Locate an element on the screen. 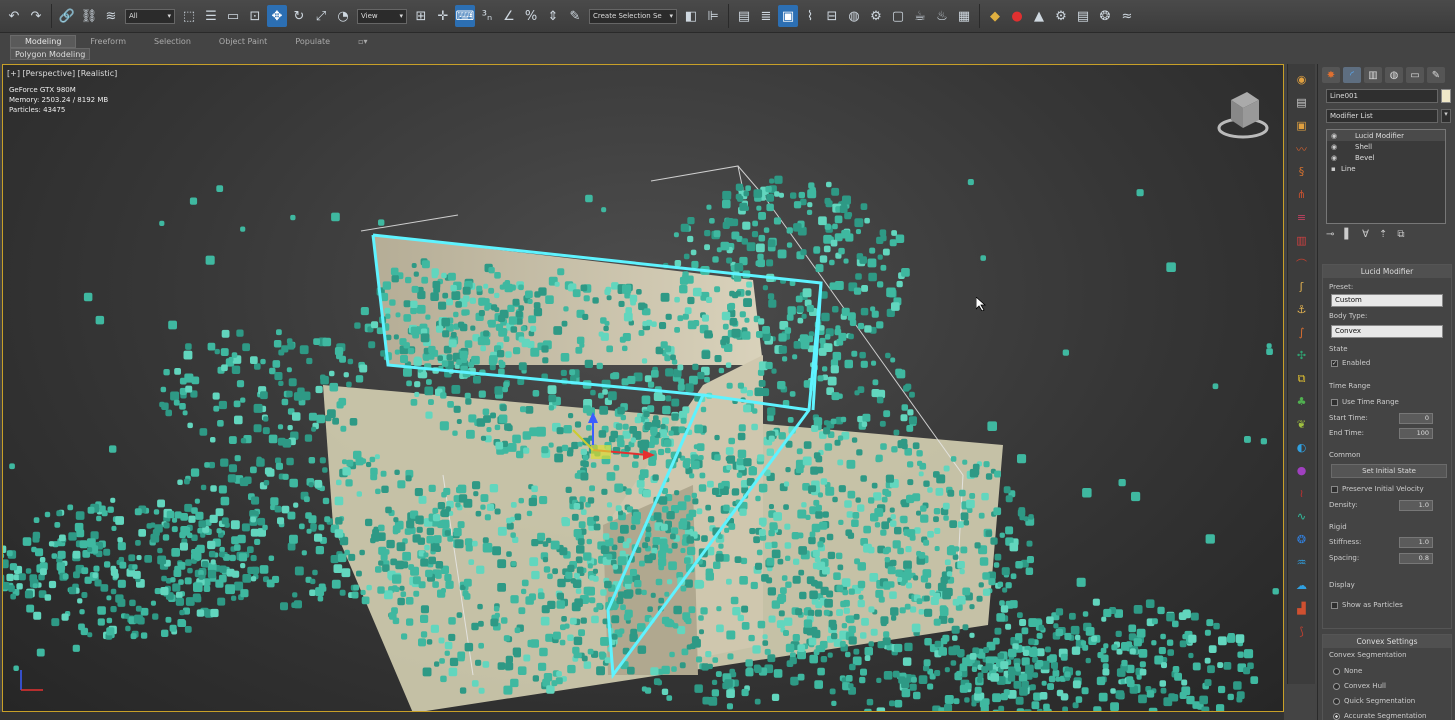 The image size is (1455, 720). utilities-tab-icon: ✎ is located at coordinates (1436, 75).